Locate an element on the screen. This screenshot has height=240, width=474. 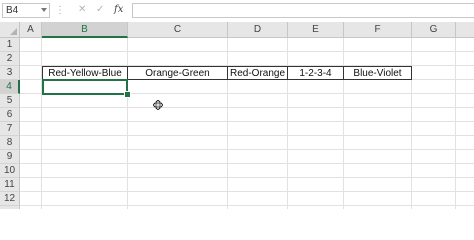
row-header-10: 10 is located at coordinates (10, 171).